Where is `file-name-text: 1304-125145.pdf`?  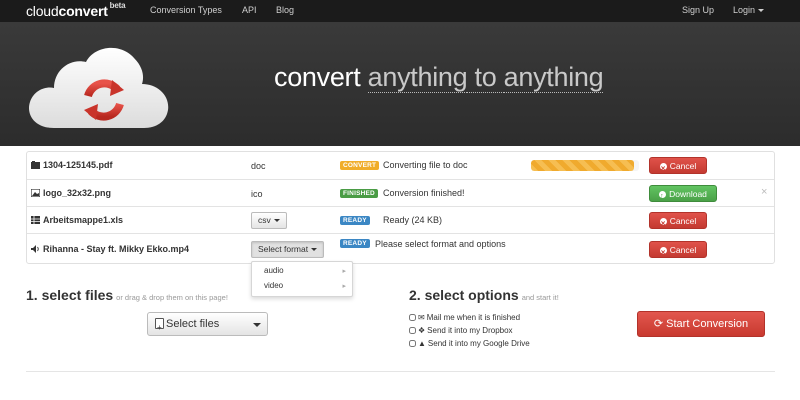 file-name-text: 1304-125145.pdf is located at coordinates (78, 165).